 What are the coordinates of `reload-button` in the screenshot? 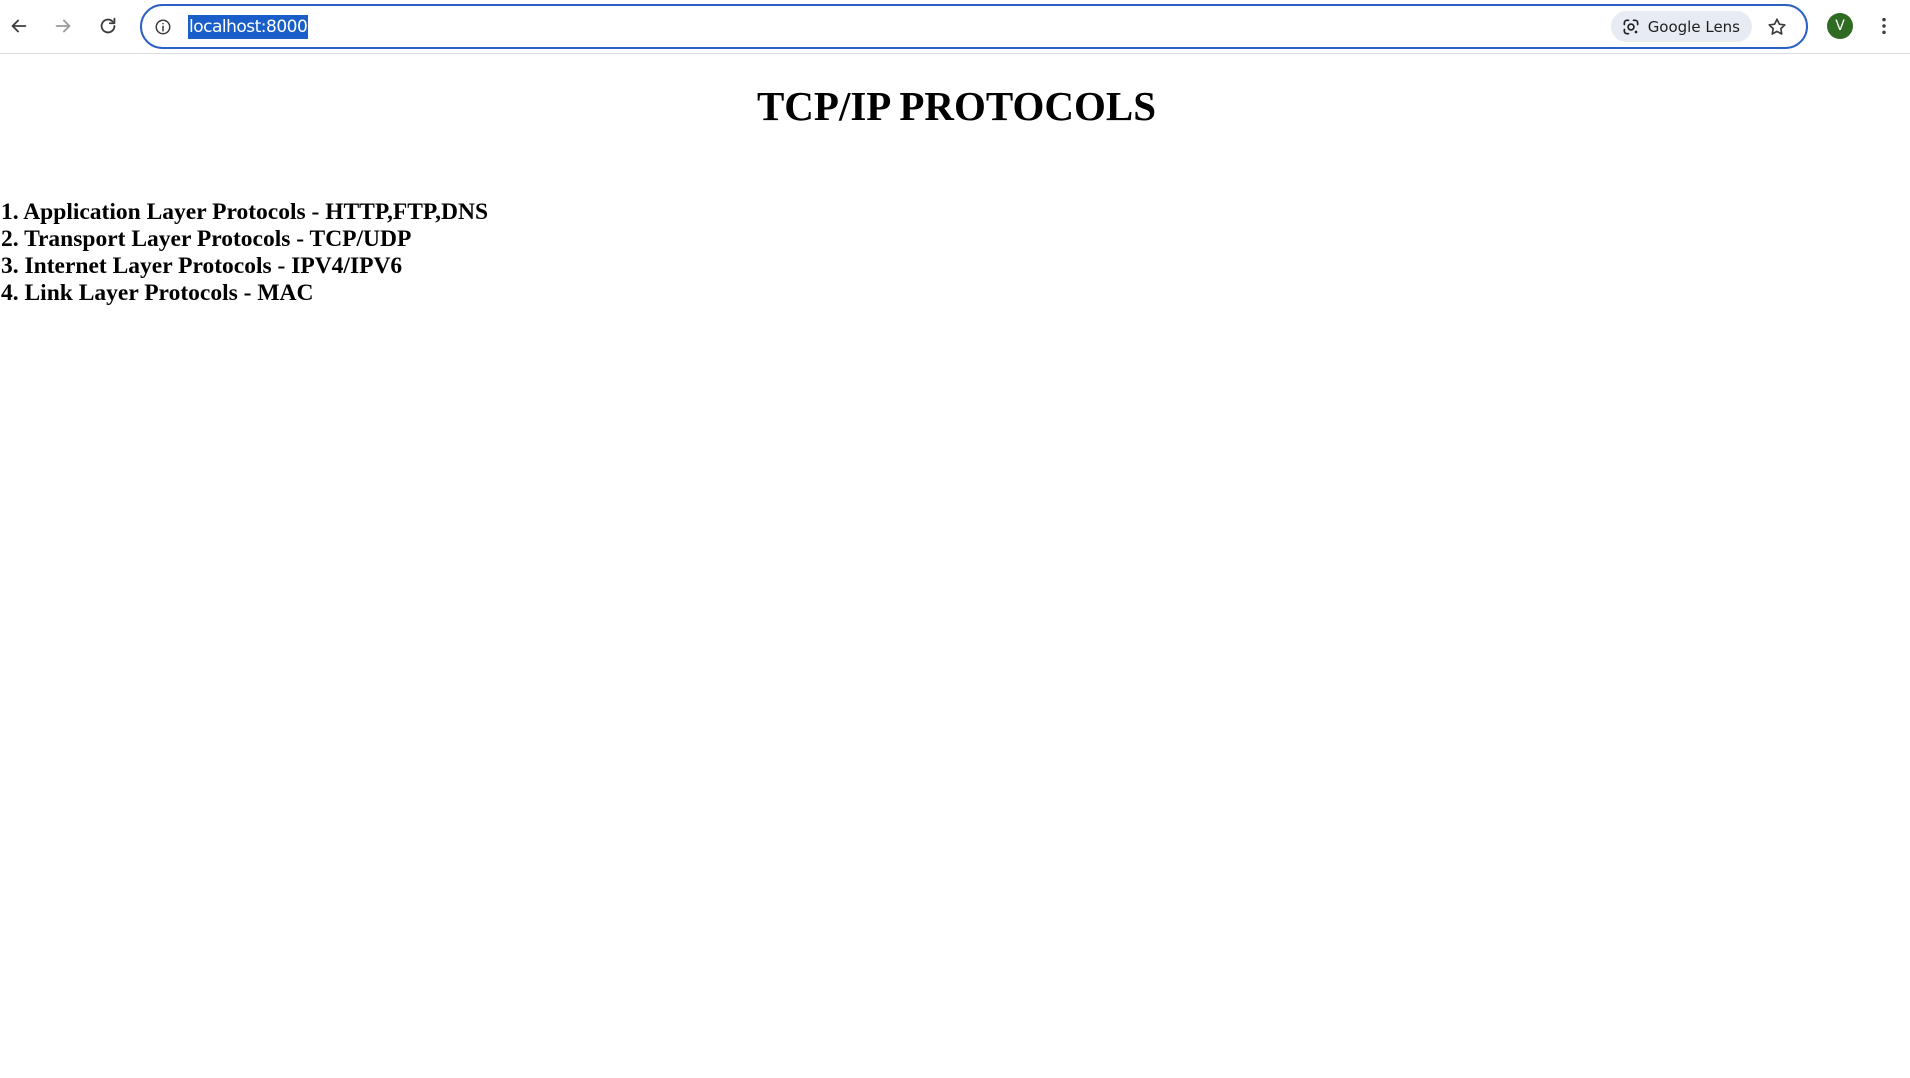 It's located at (108, 26).